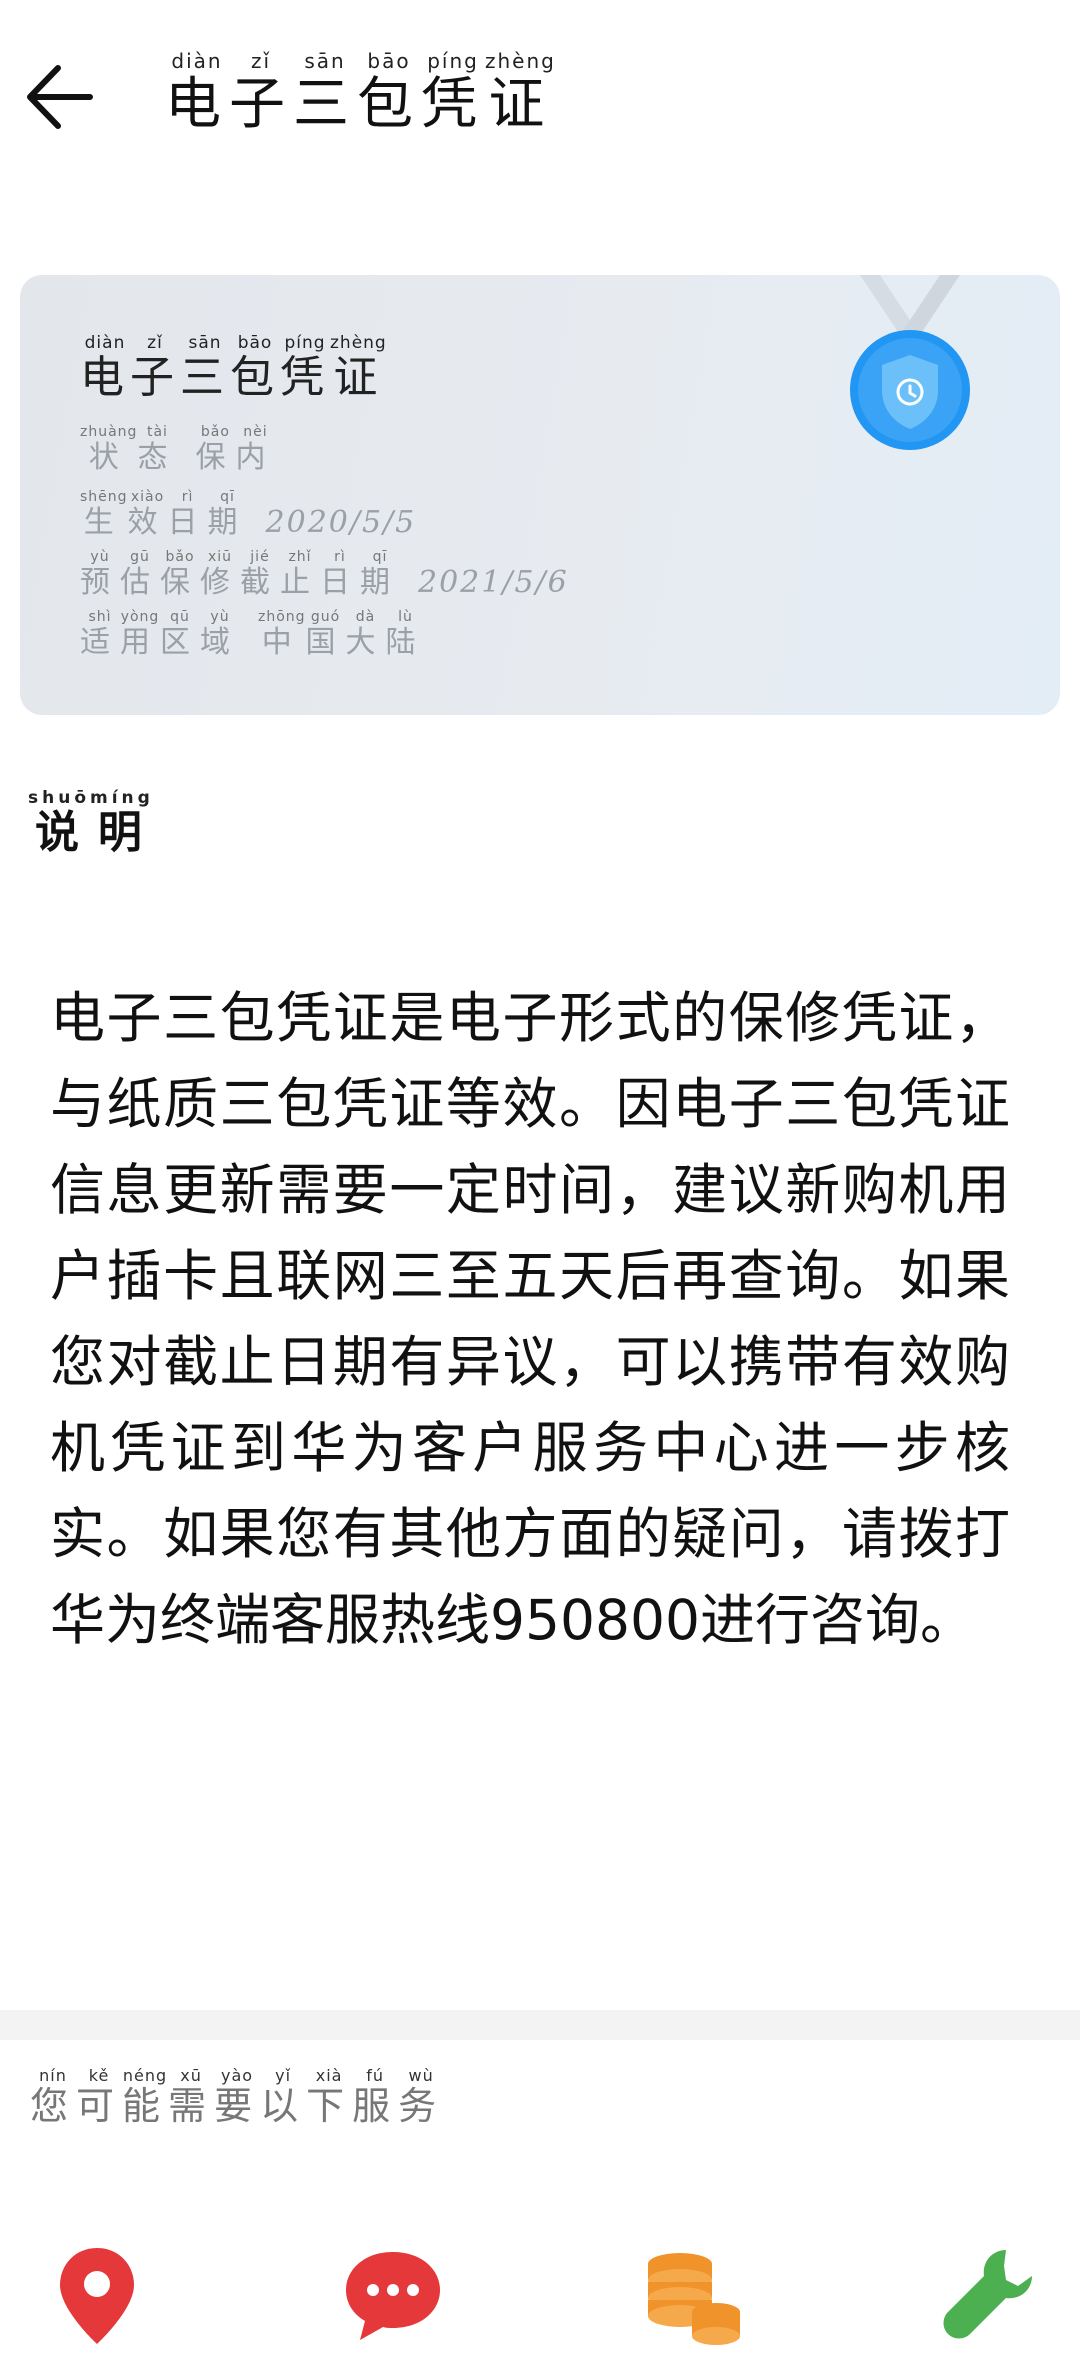 The image size is (1080, 2376). Describe the element at coordinates (220, 634) in the screenshot. I see `card-row-label-char: 域yù` at that location.